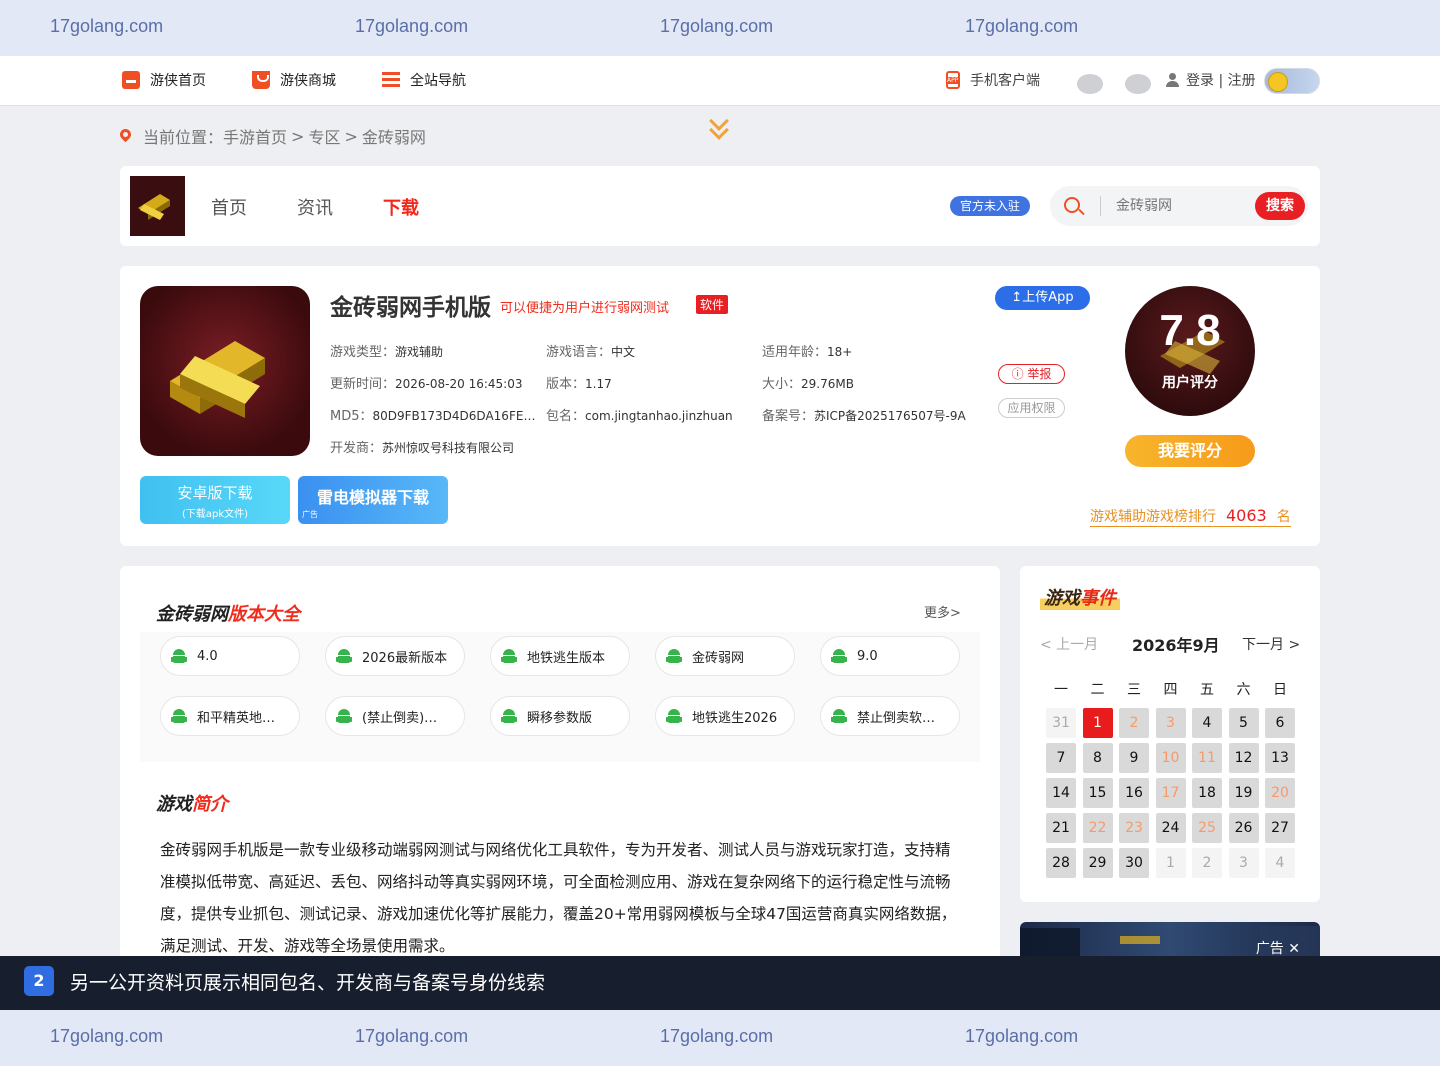  What do you see at coordinates (210, 804) in the screenshot?
I see `section-title-red: 简介` at bounding box center [210, 804].